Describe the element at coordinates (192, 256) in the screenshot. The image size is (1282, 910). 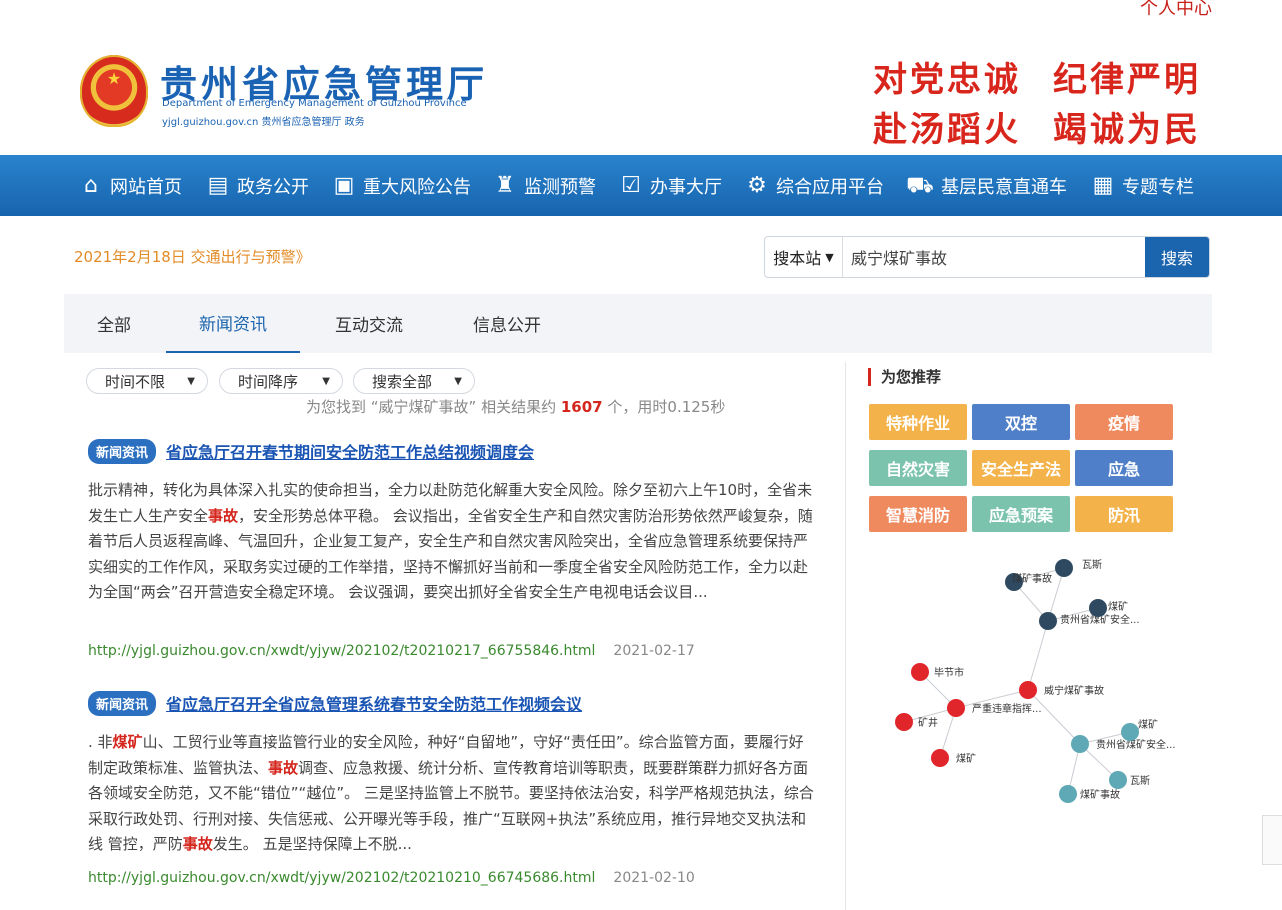
I see `date-traffic-link: 2021年2月18日 交通出行与预警》` at that location.